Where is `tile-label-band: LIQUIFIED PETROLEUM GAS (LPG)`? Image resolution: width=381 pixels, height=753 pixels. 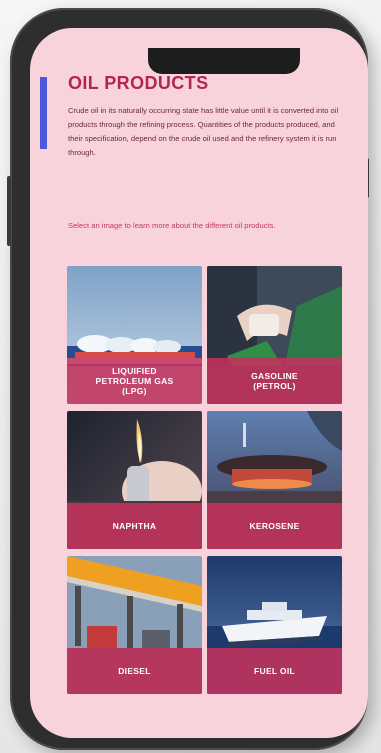 tile-label-band: LIQUIFIED PETROLEUM GAS (LPG) is located at coordinates (134, 381).